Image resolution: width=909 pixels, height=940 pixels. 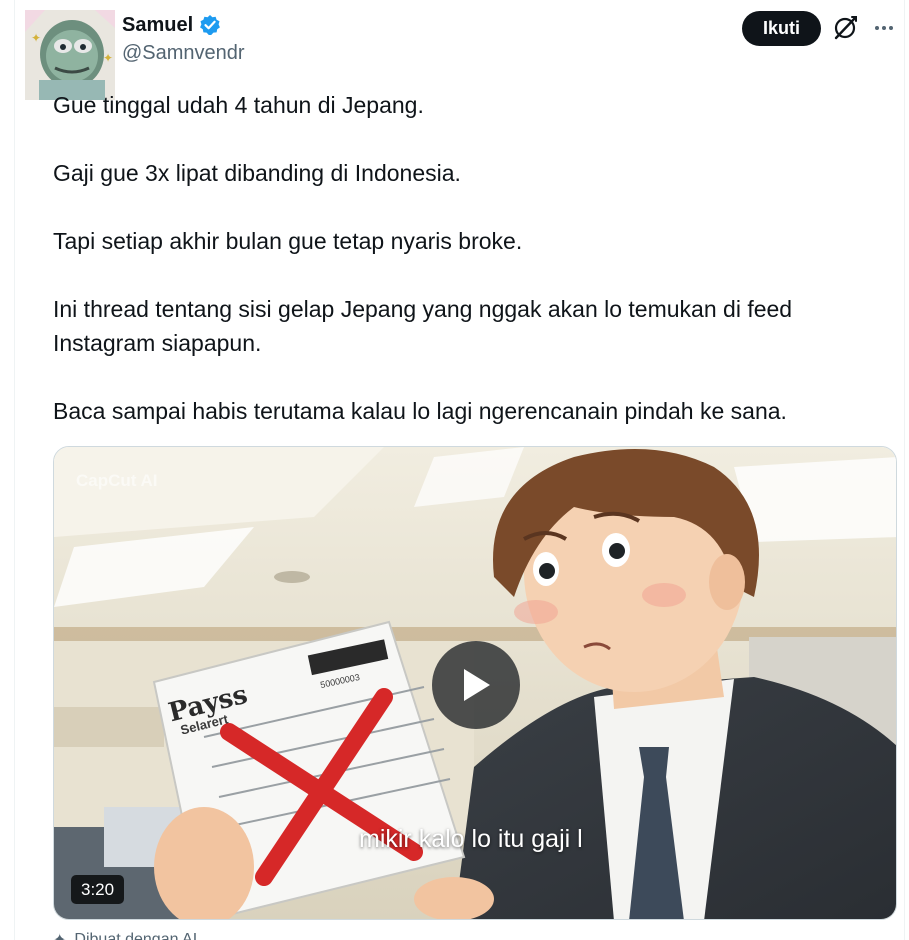 I want to click on ai-generated-text: Dibuat dengan AI, so click(x=136, y=935).